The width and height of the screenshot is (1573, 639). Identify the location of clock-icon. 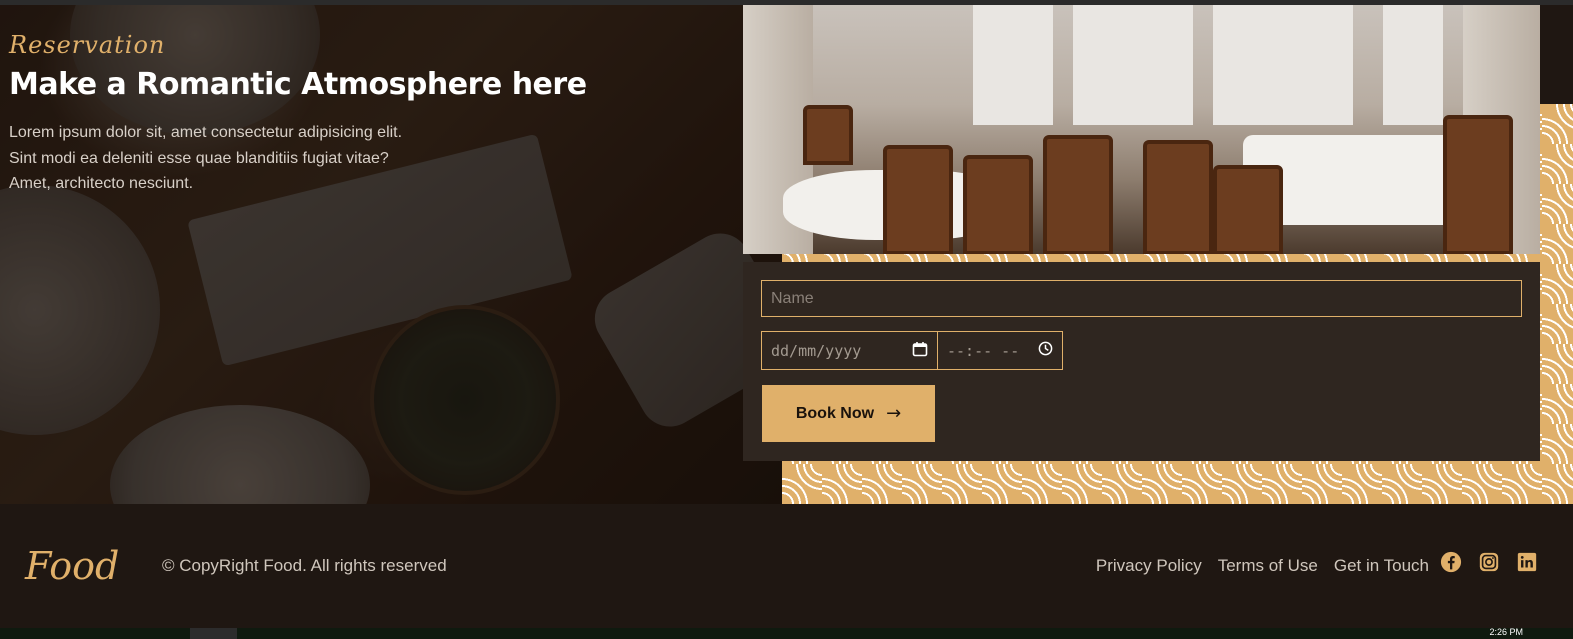
(1045, 350).